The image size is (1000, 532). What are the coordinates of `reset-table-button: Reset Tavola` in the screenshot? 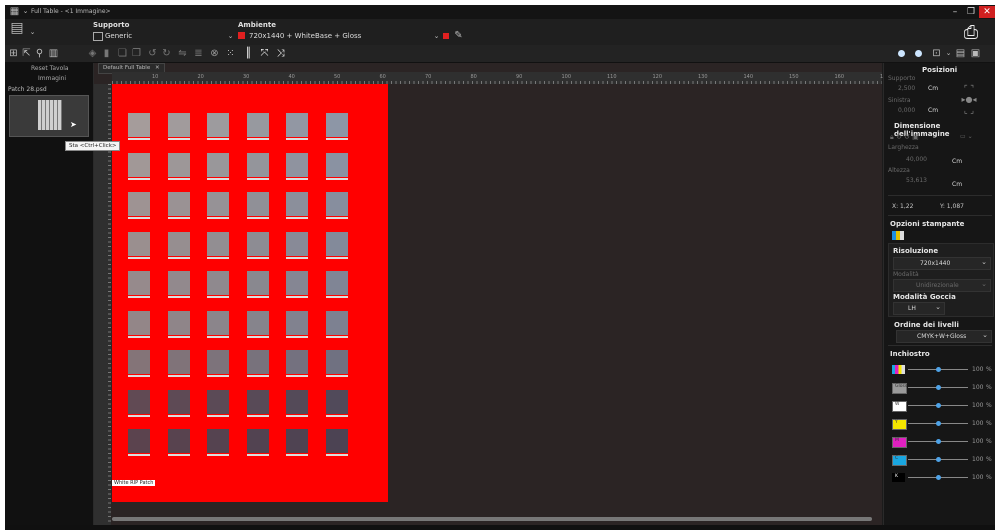 It's located at (50, 68).